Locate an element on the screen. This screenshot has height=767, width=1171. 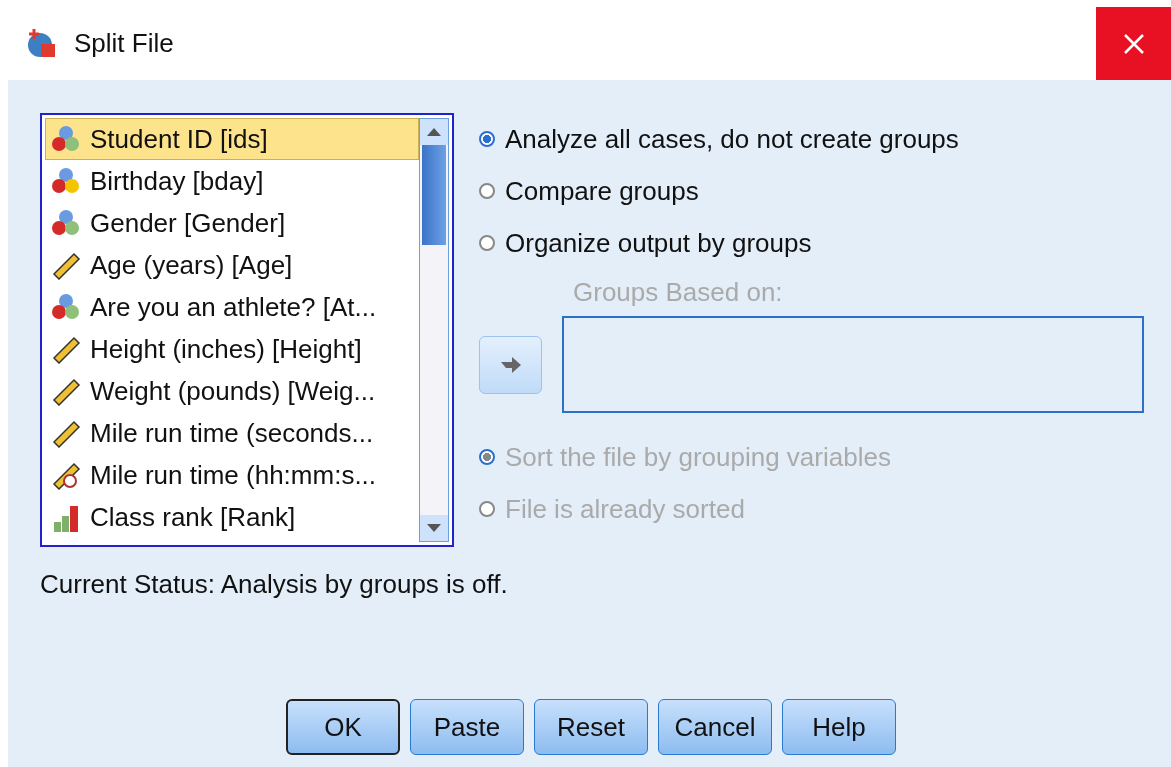
move-button is located at coordinates (510, 364).